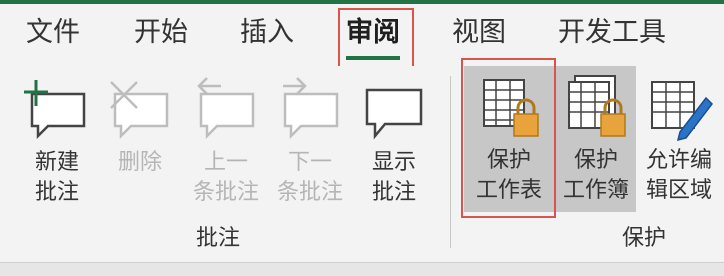 Image resolution: width=724 pixels, height=276 pixels. I want to click on previous-comment-label: 上一 条批注, so click(225, 177).